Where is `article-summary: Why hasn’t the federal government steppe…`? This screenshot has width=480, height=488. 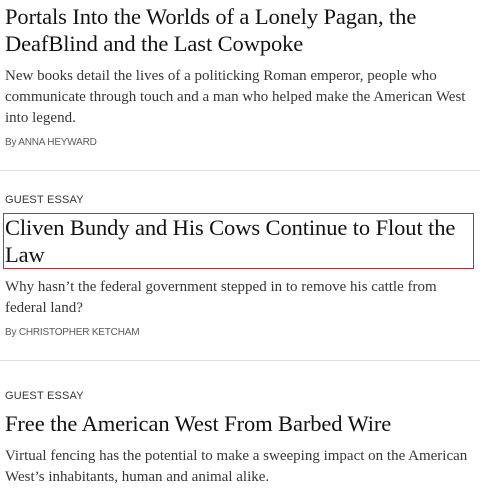 article-summary: Why hasn’t the federal government steppe… is located at coordinates (221, 297).